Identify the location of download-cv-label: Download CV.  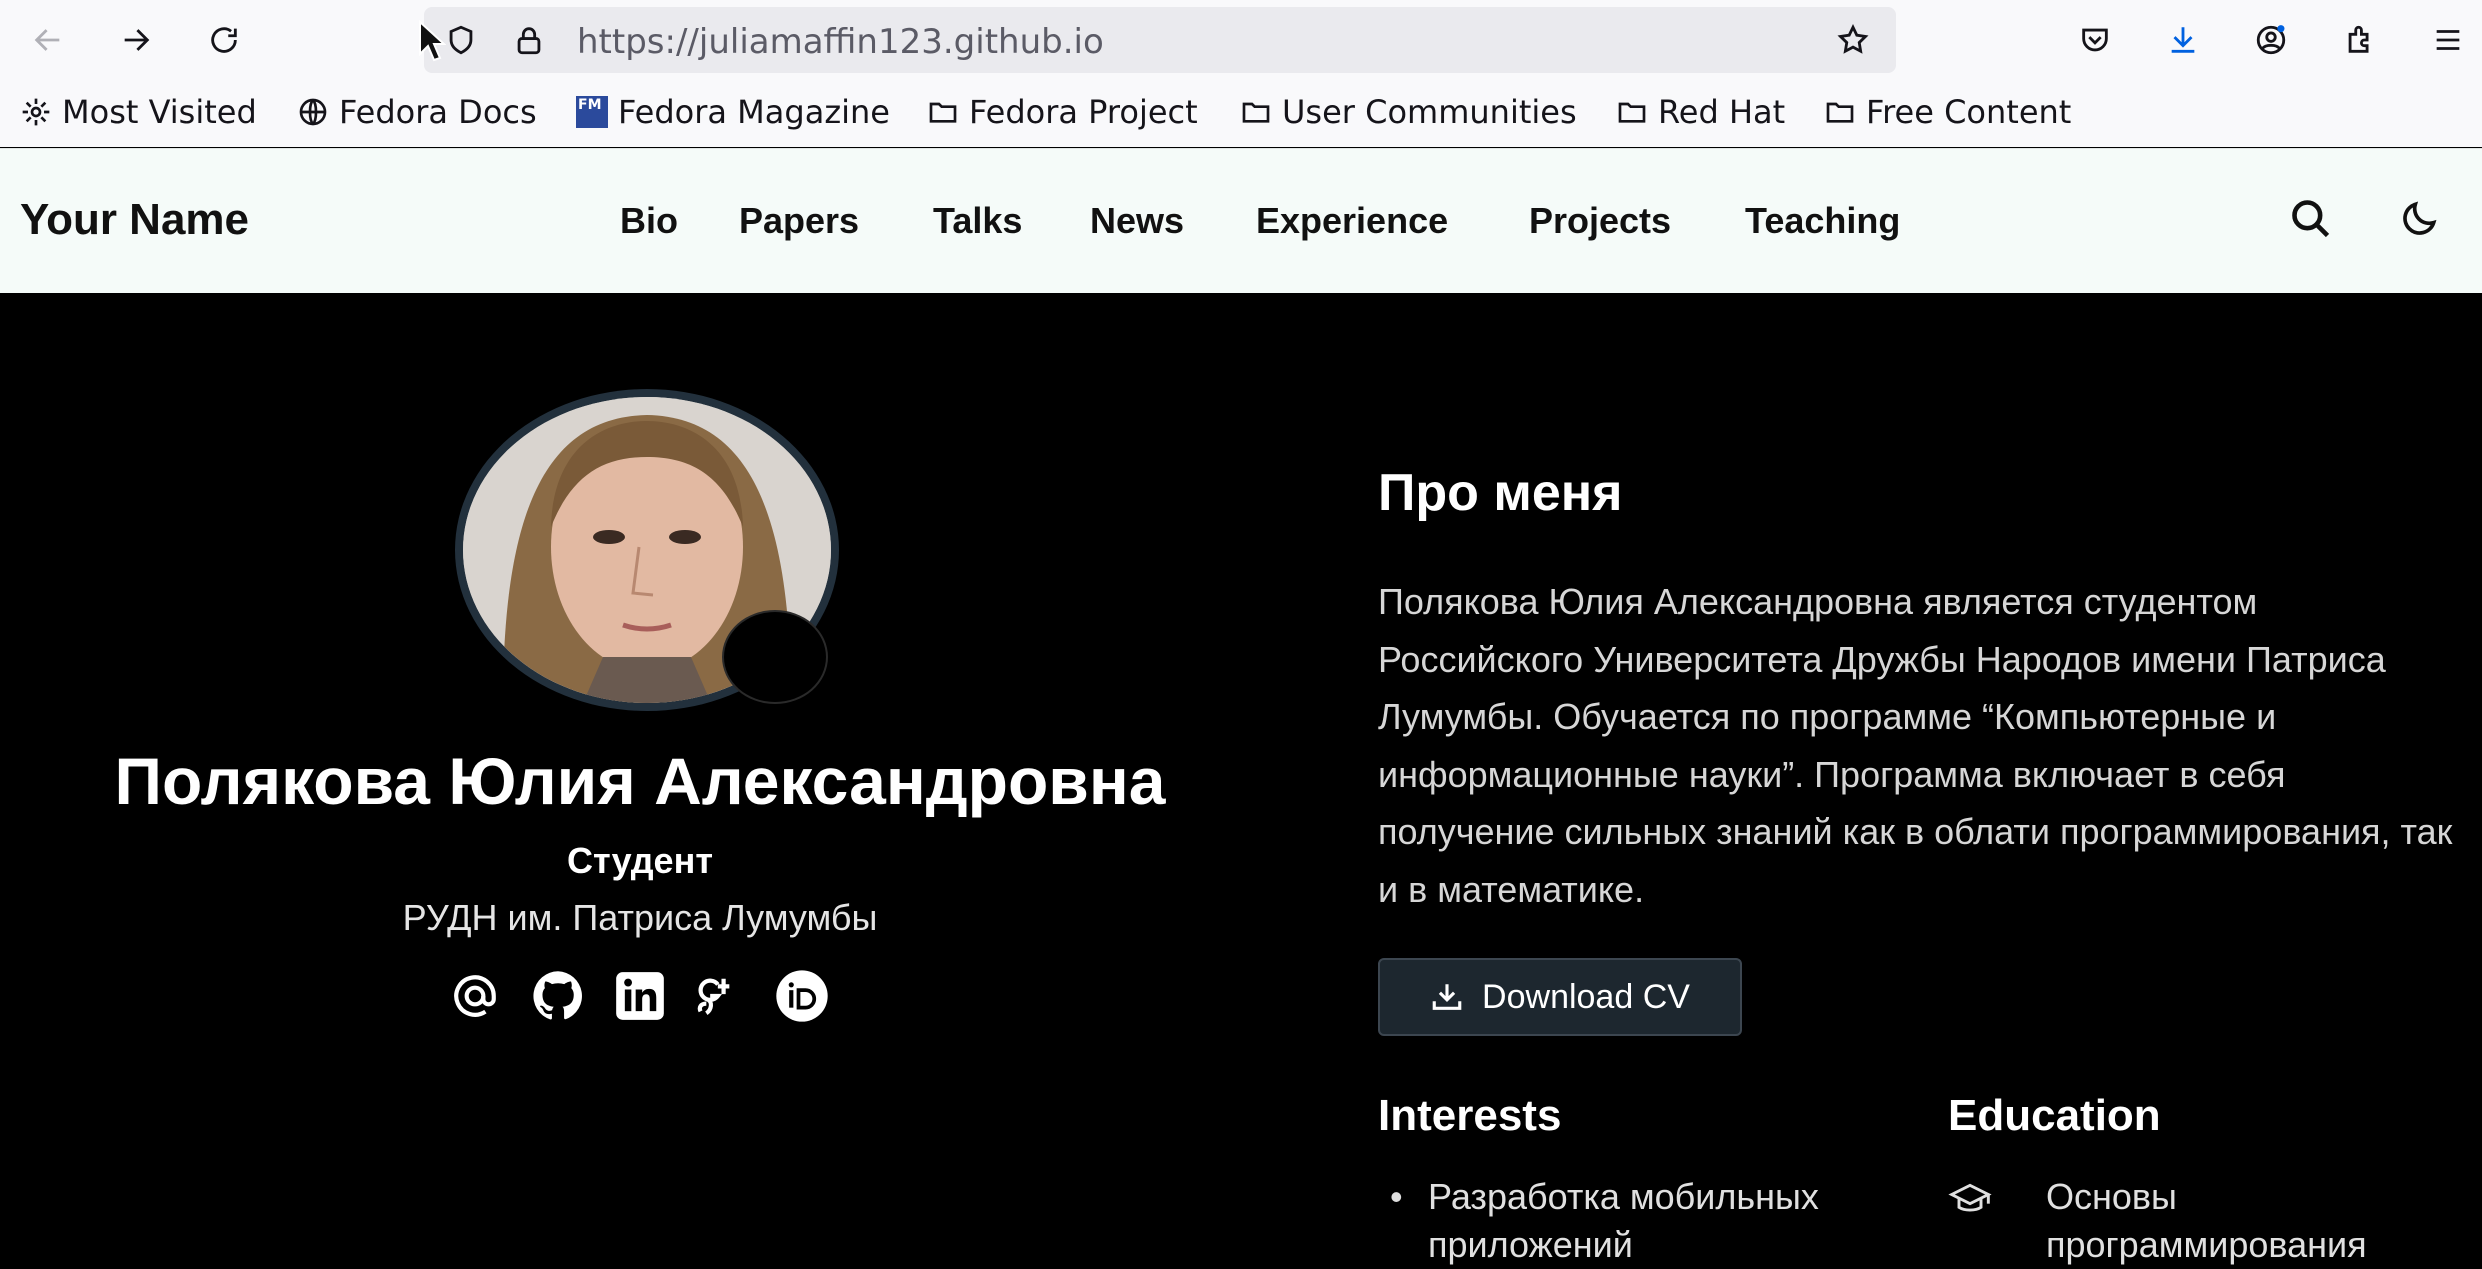
(1586, 996).